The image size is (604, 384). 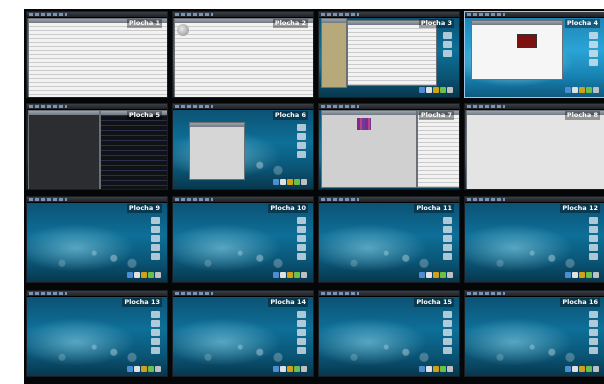 What do you see at coordinates (517, 50) in the screenshot?
I see `settings-window` at bounding box center [517, 50].